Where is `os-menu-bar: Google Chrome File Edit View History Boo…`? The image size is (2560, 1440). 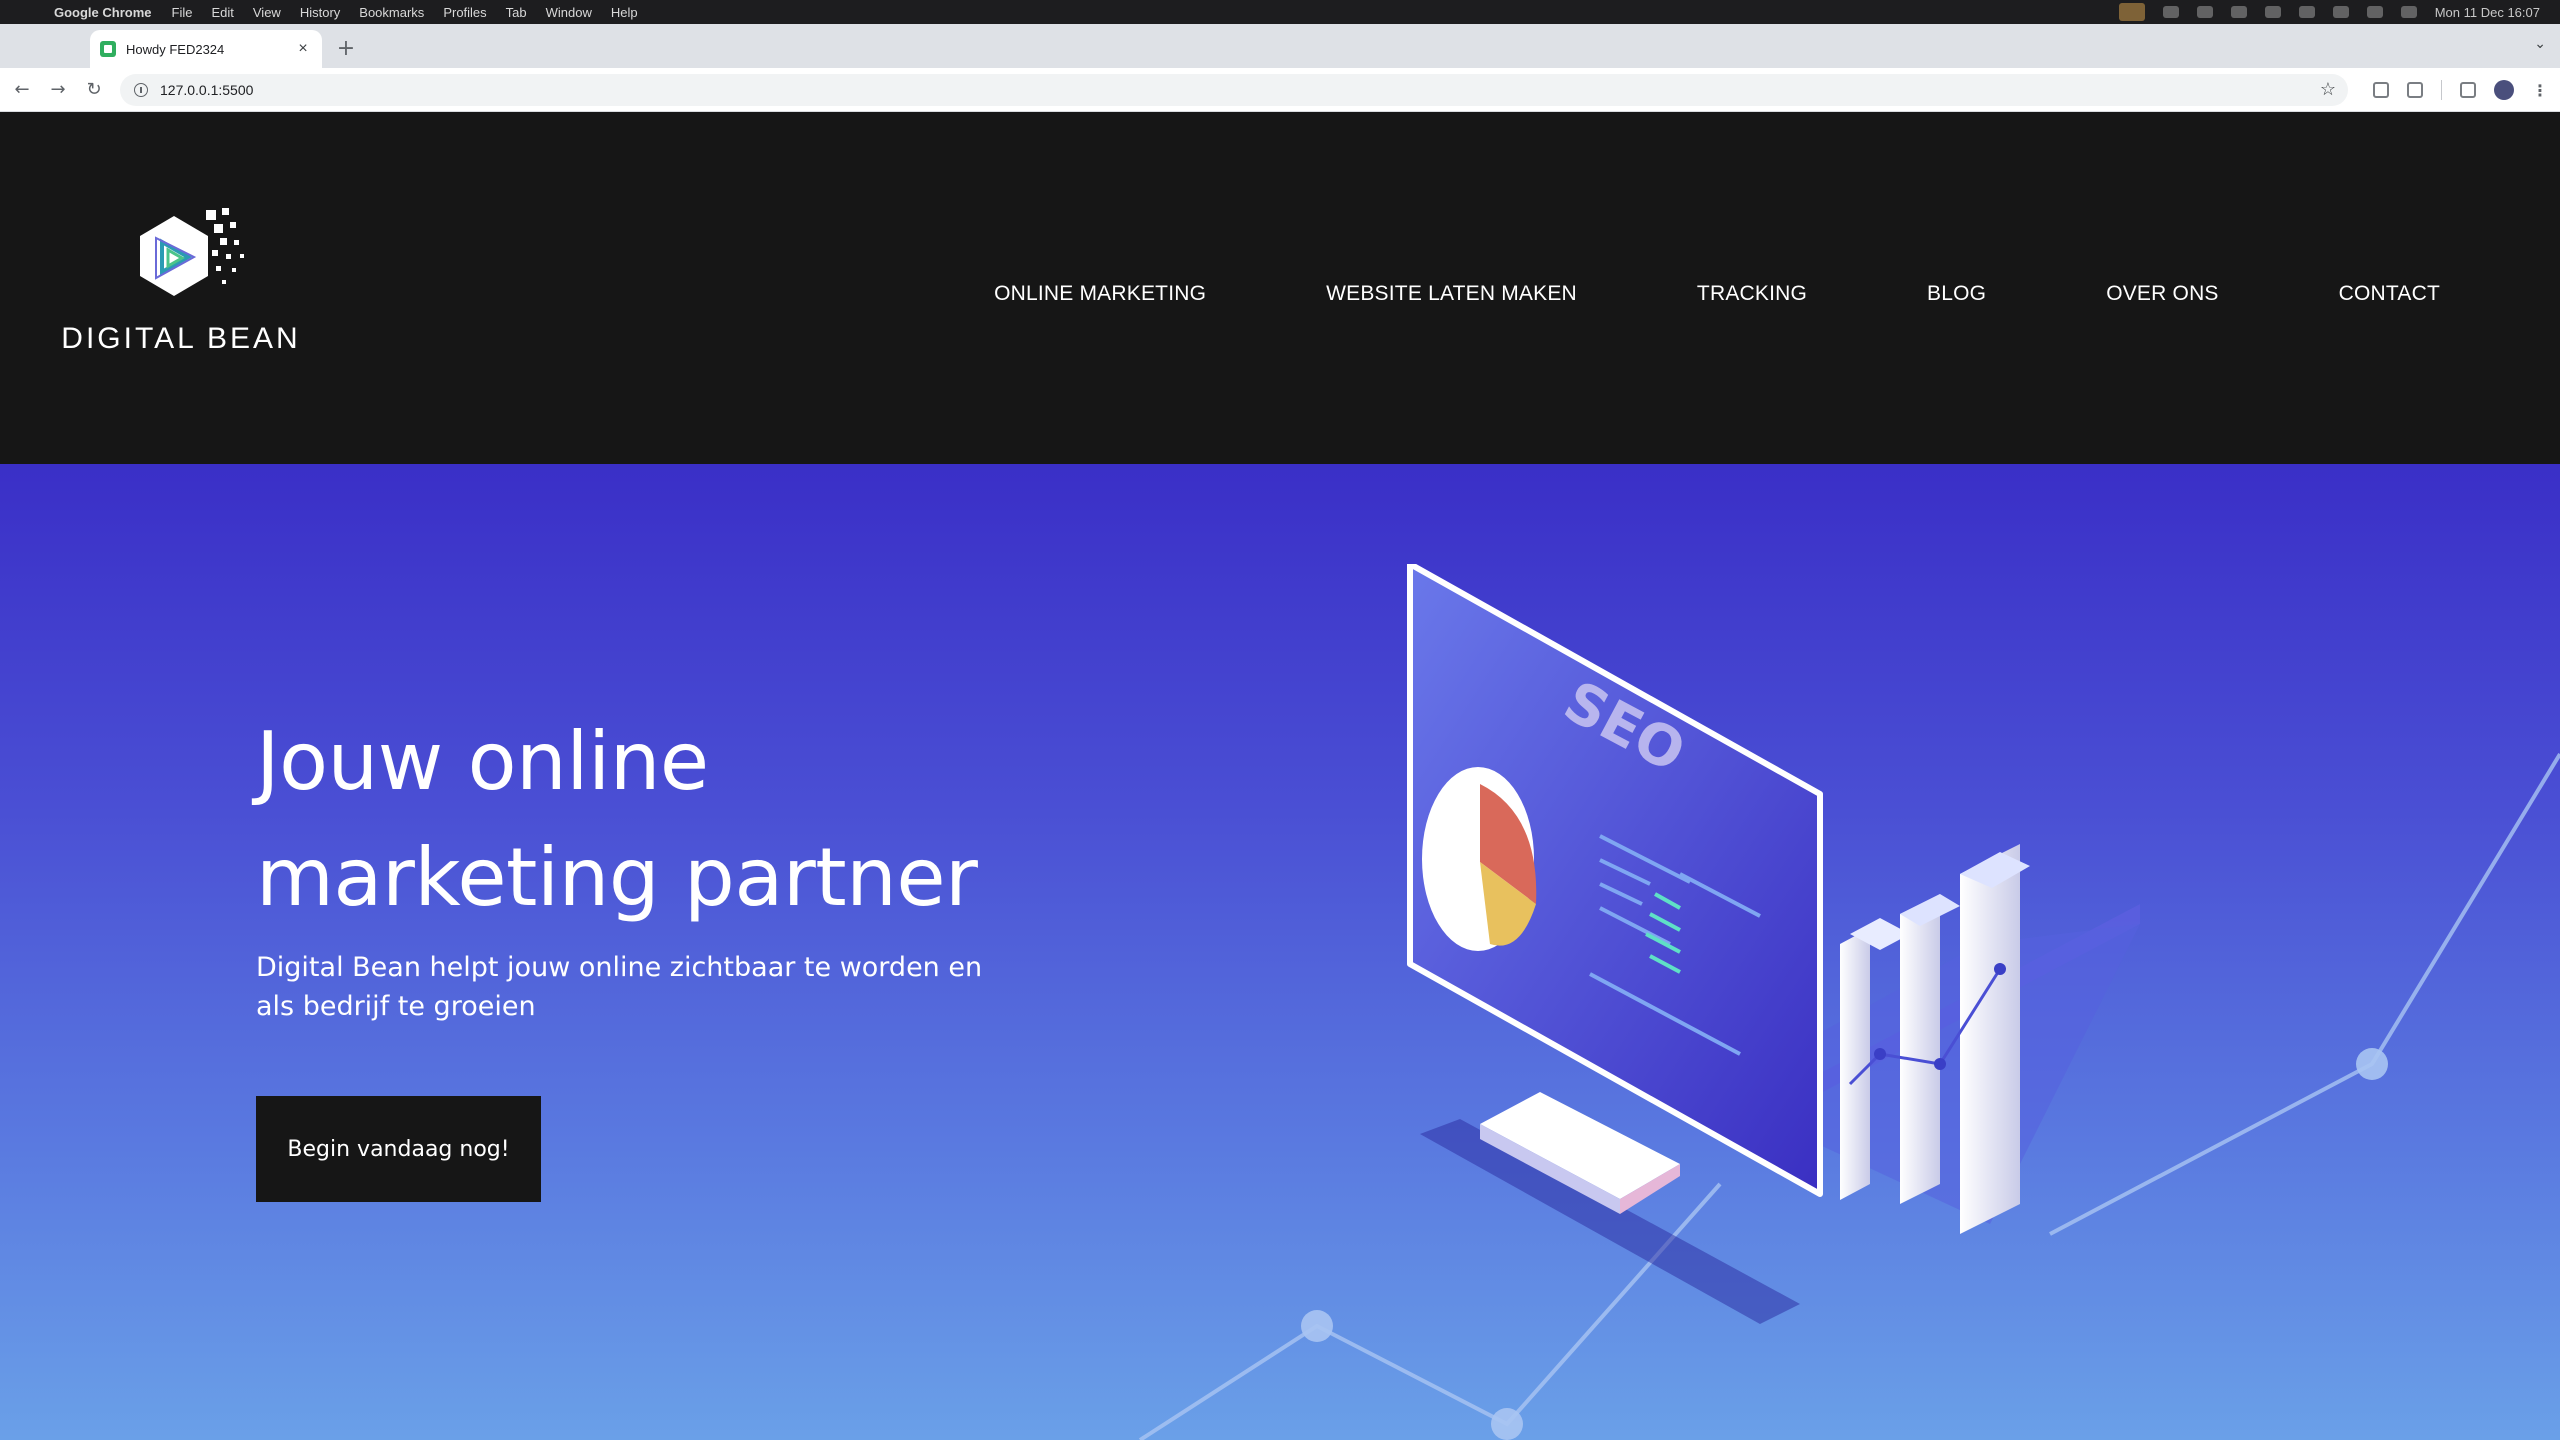
os-menu-bar: Google Chrome File Edit View History Boo… is located at coordinates (1280, 12).